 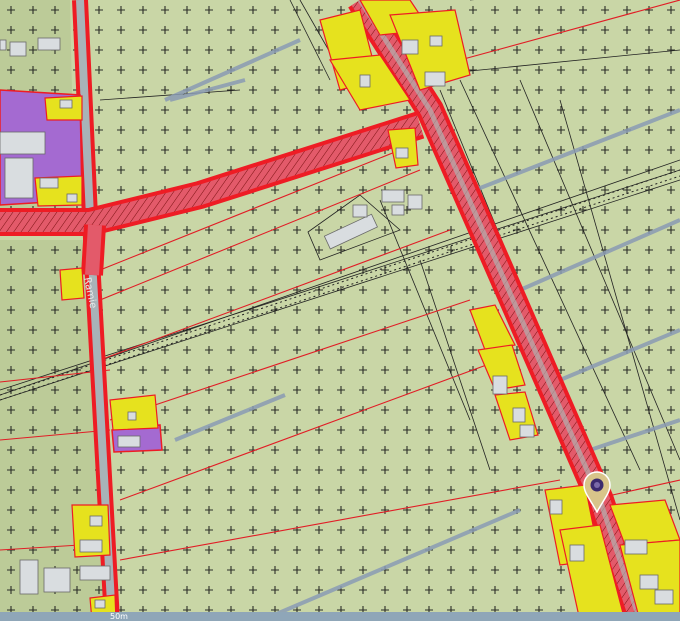 I want to click on scale-bar, so click(x=340, y=616).